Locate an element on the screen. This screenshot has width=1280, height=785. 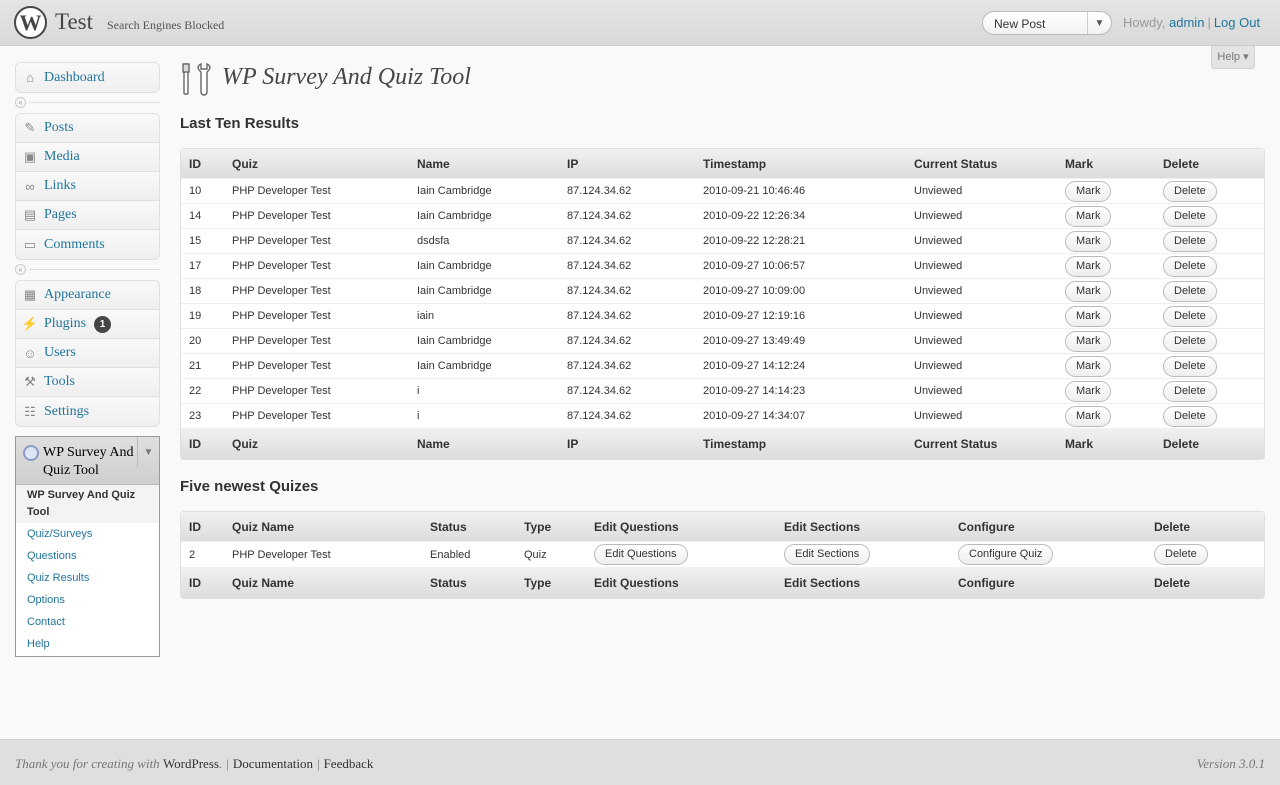
new-post-link: New Post is located at coordinates (1019, 24).